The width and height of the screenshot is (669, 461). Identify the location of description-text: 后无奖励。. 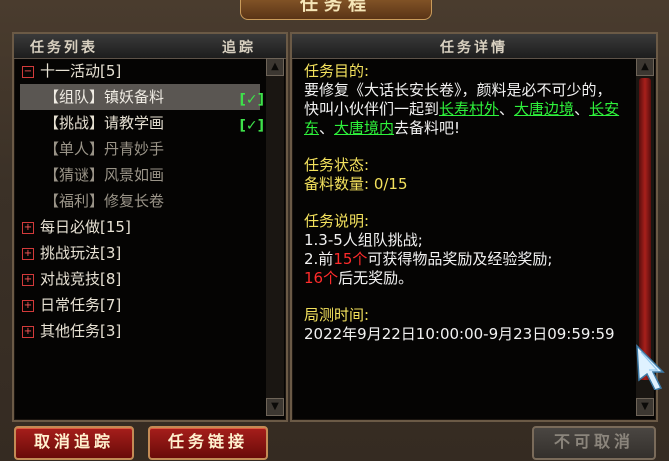
(376, 278).